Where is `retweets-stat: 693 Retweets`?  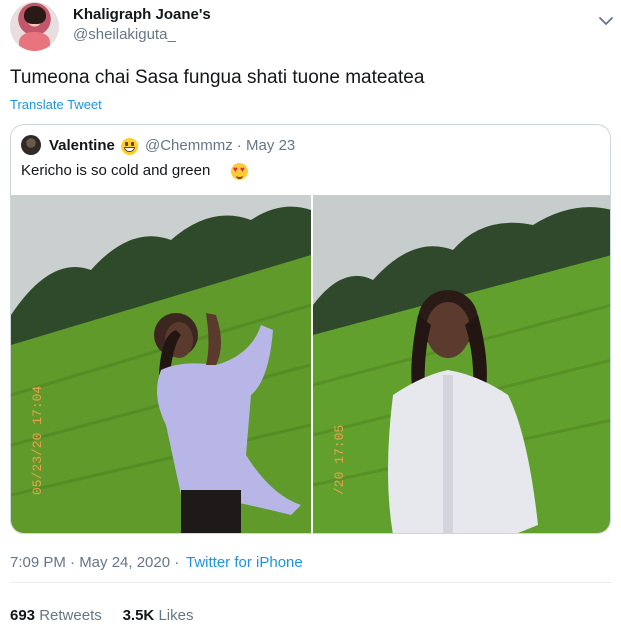 retweets-stat: 693 Retweets is located at coordinates (56, 615).